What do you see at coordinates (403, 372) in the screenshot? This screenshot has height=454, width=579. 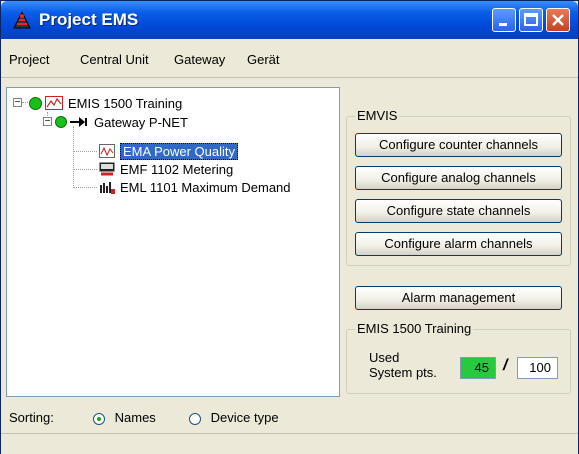 I see `used-label-line2: System pts.` at bounding box center [403, 372].